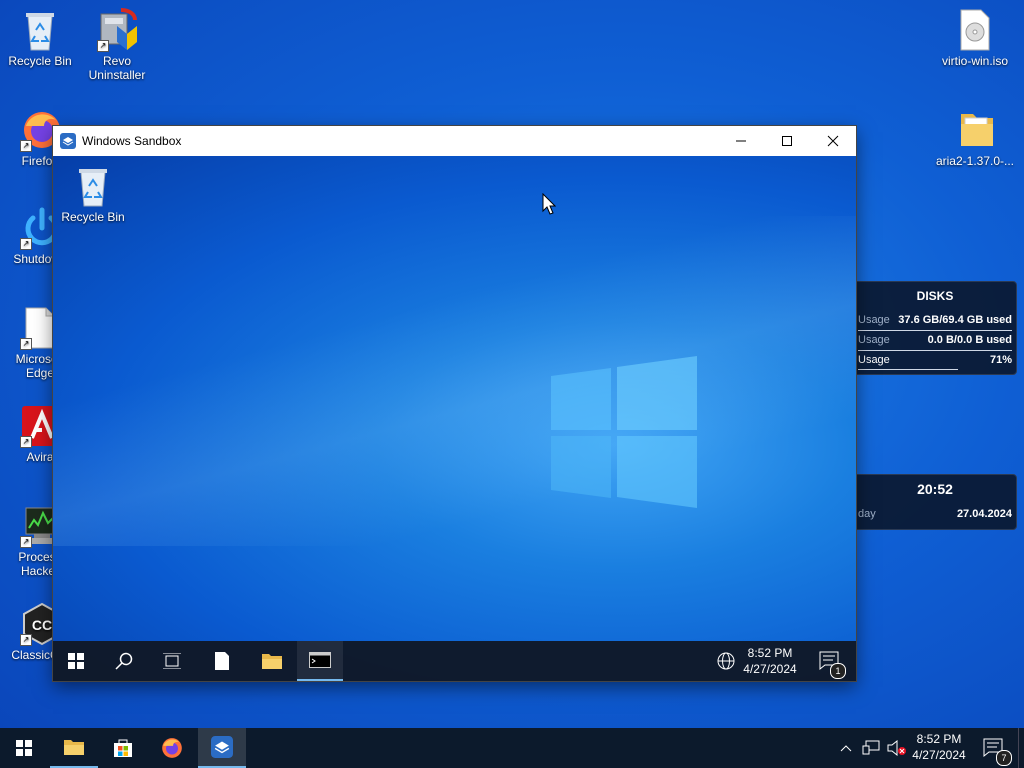 This screenshot has height=768, width=1024. Describe the element at coordinates (726, 661) in the screenshot. I see `globe-icon` at that location.